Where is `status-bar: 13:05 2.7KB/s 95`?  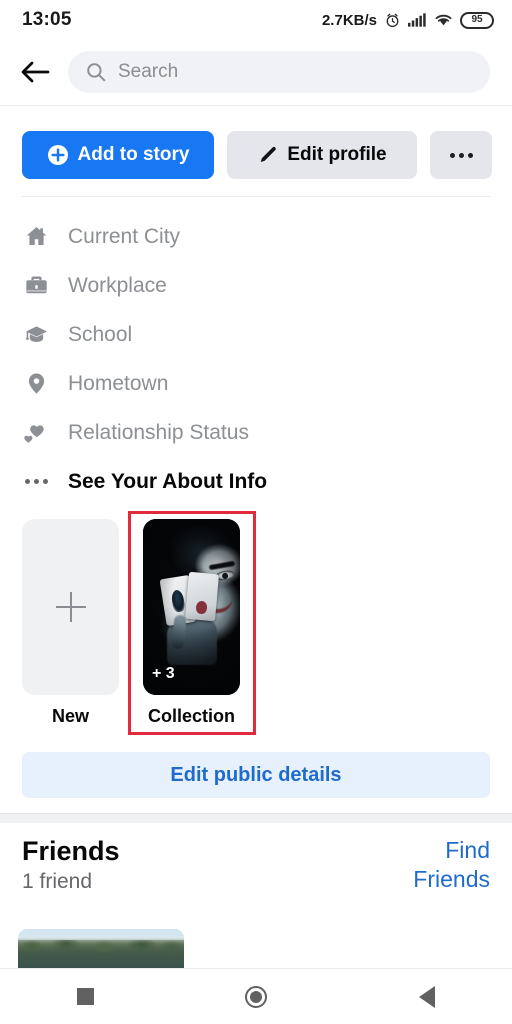 status-bar: 13:05 2.7KB/s 95 is located at coordinates (256, 20).